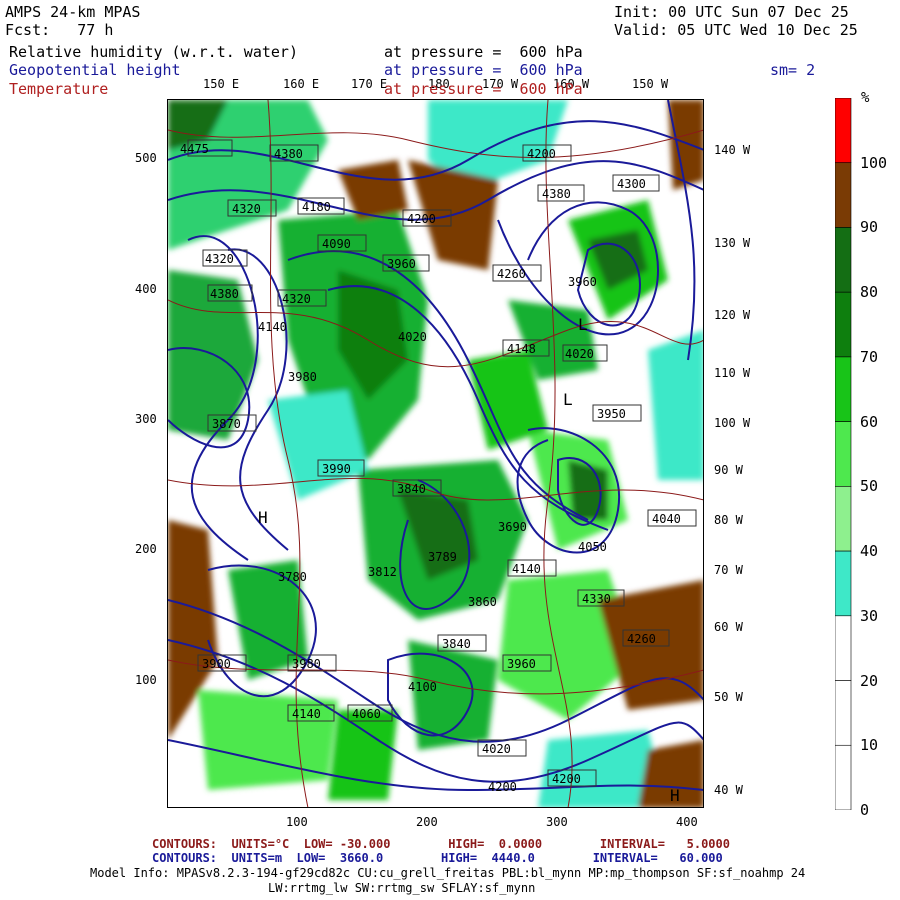 The width and height of the screenshot is (900, 900). What do you see at coordinates (728, 520) in the screenshot?
I see `lon-label-right: 80 W` at bounding box center [728, 520].